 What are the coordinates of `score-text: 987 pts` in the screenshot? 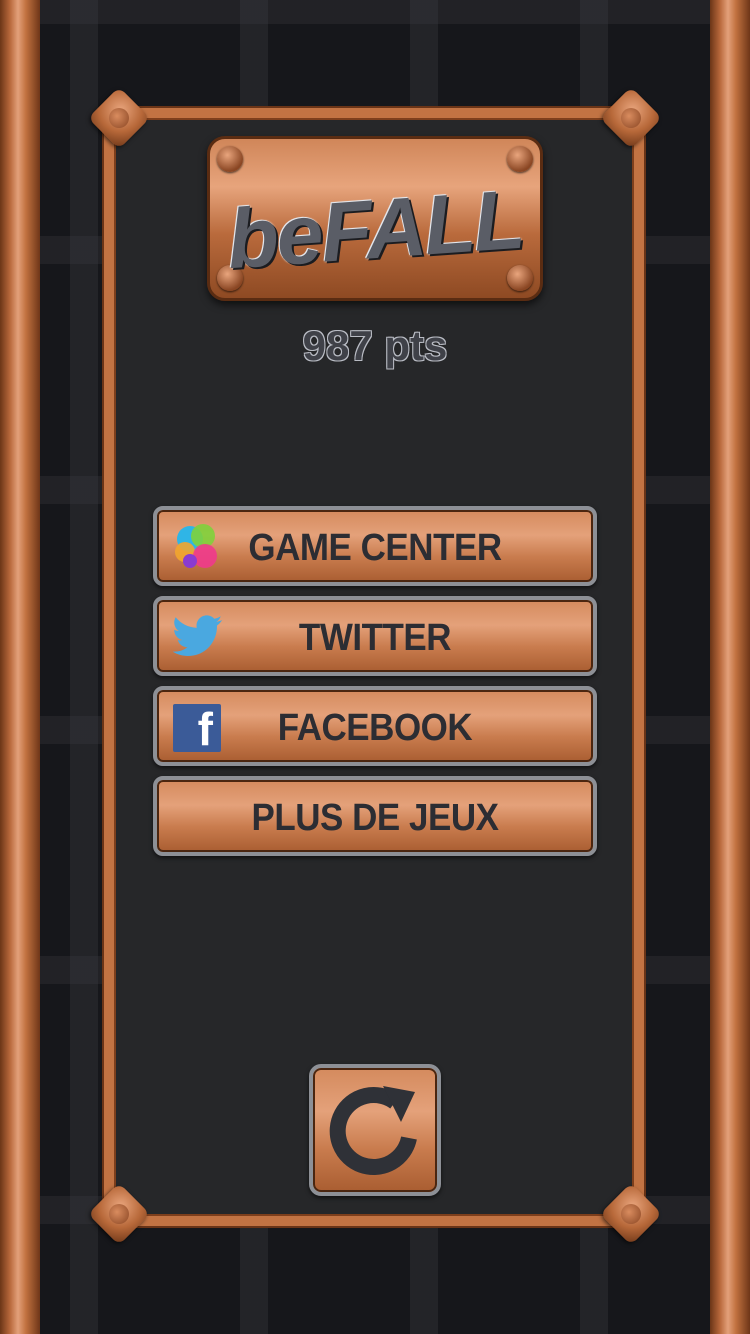 It's located at (375, 345).